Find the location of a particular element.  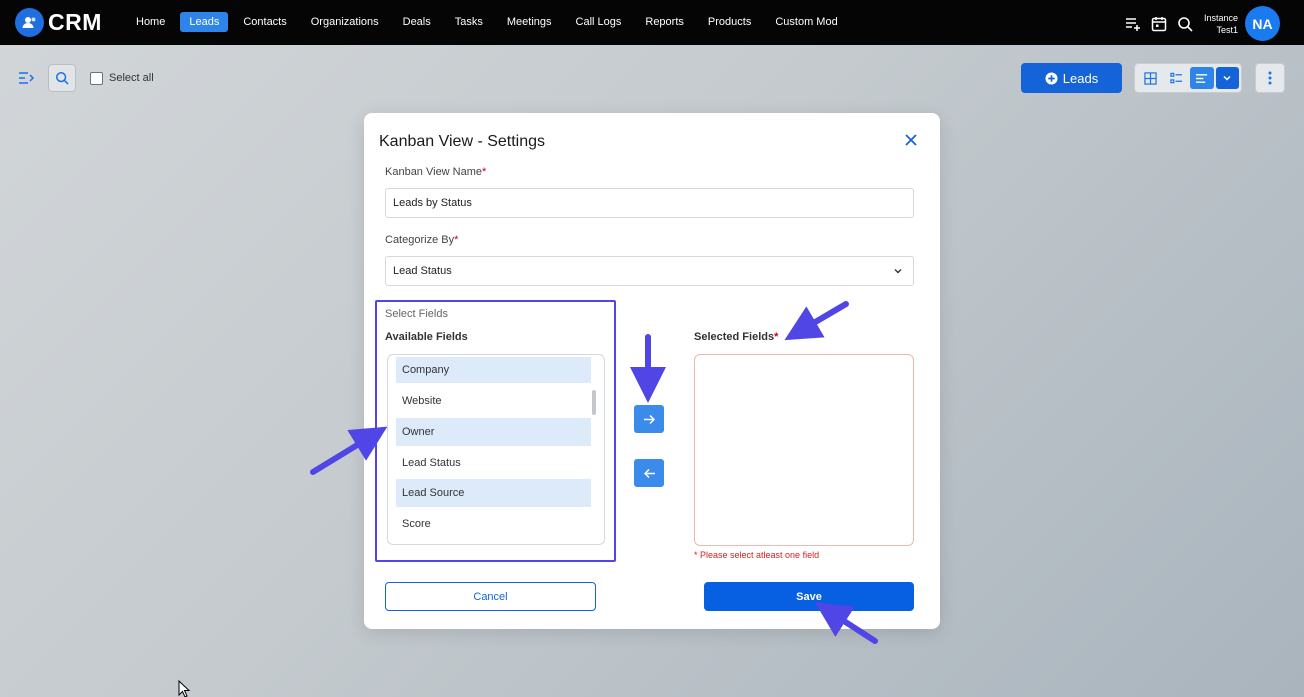

view-name-label: Kanban View Name* is located at coordinates (436, 172).